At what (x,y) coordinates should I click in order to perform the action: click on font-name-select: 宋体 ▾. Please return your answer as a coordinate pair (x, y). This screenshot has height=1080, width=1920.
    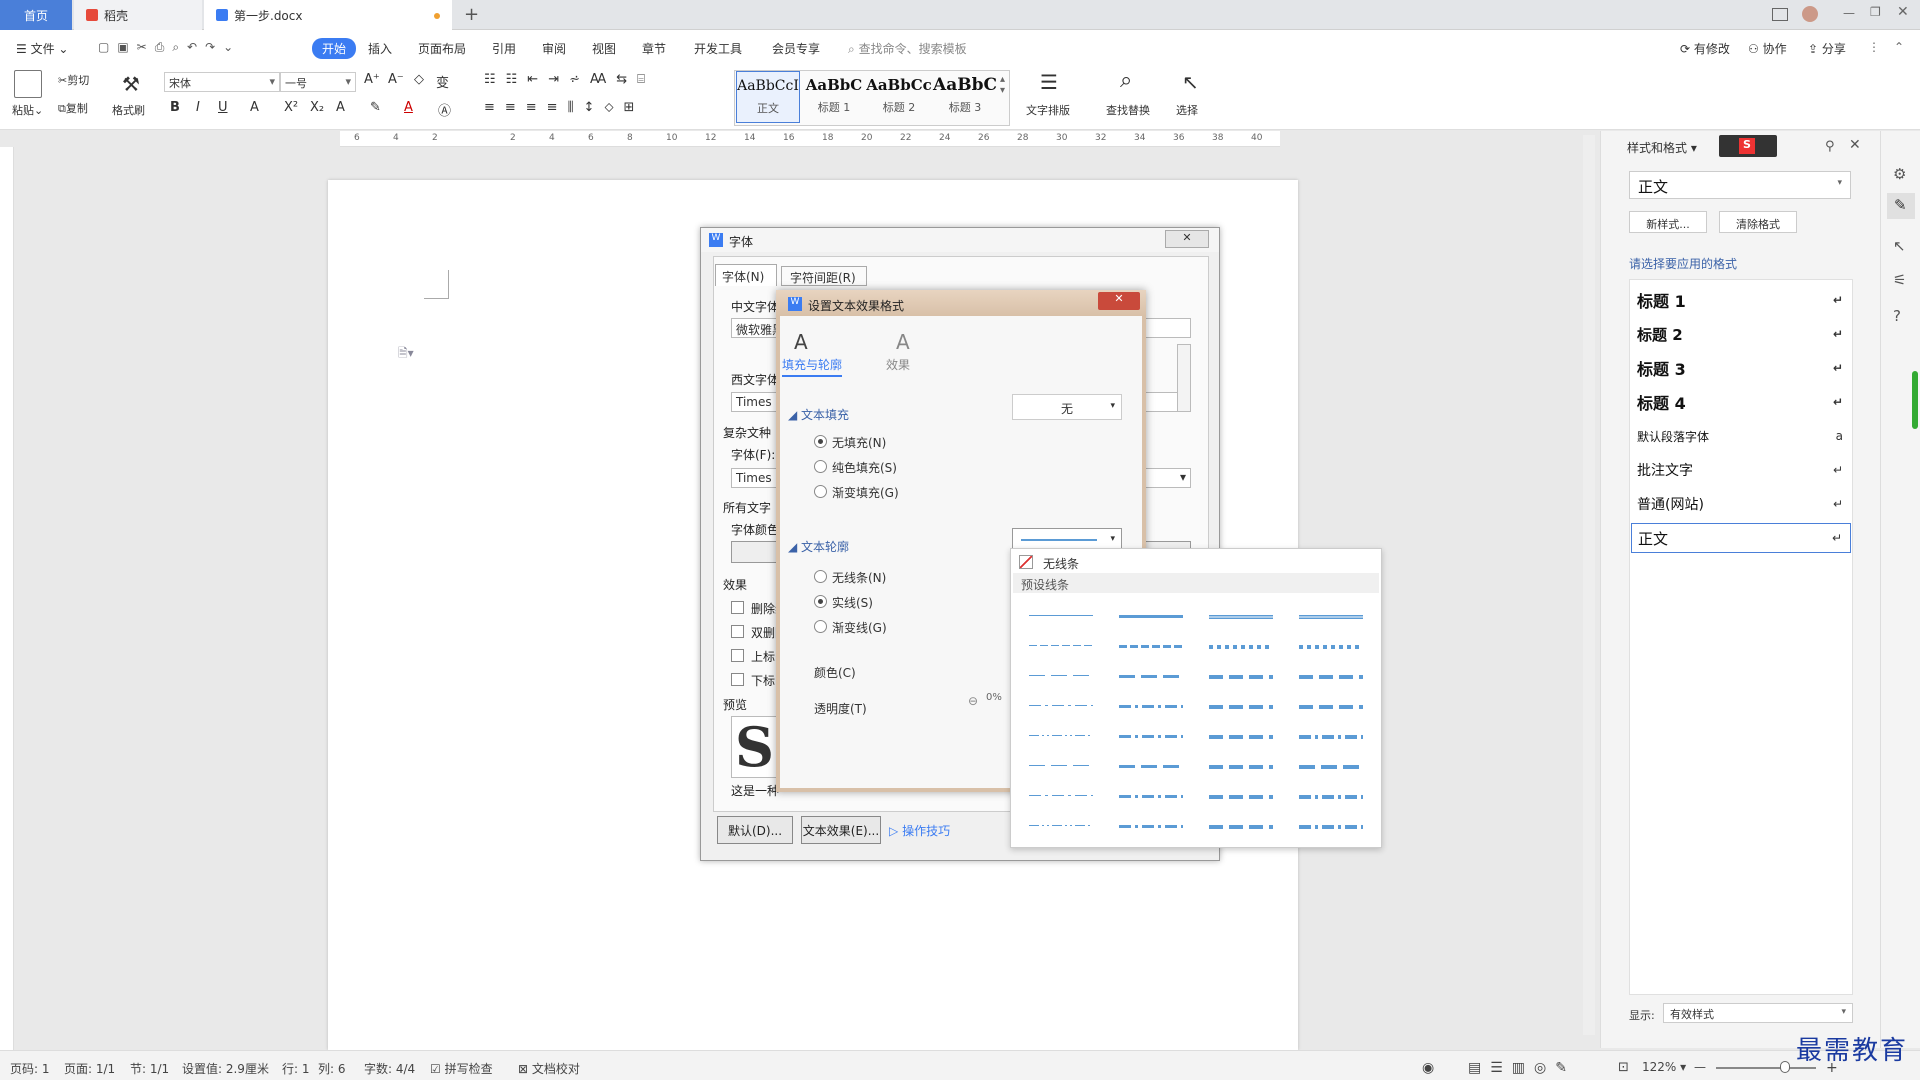
    Looking at the image, I should click on (222, 82).